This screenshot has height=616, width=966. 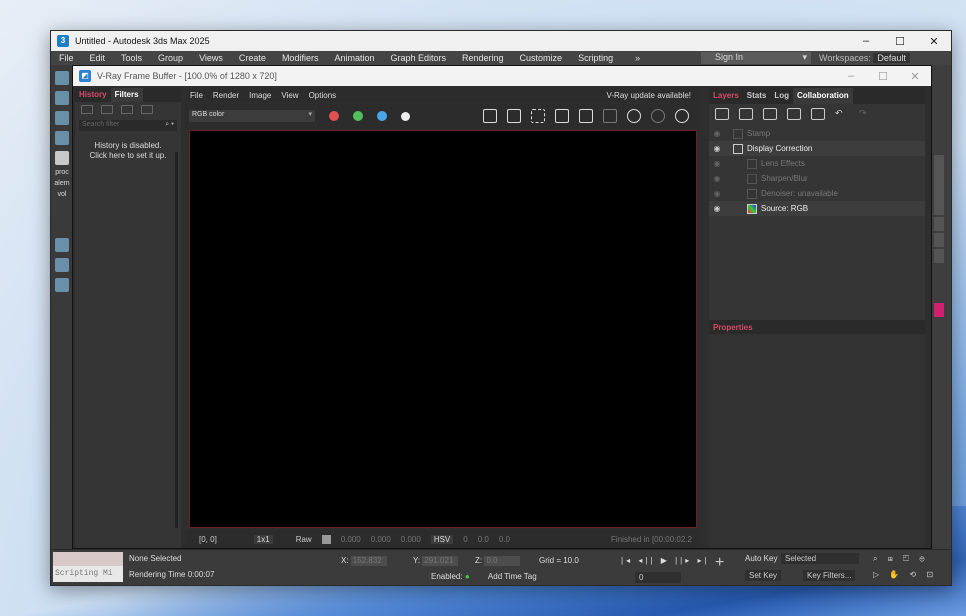 I want to click on maximize-button: ☐, so click(x=900, y=41).